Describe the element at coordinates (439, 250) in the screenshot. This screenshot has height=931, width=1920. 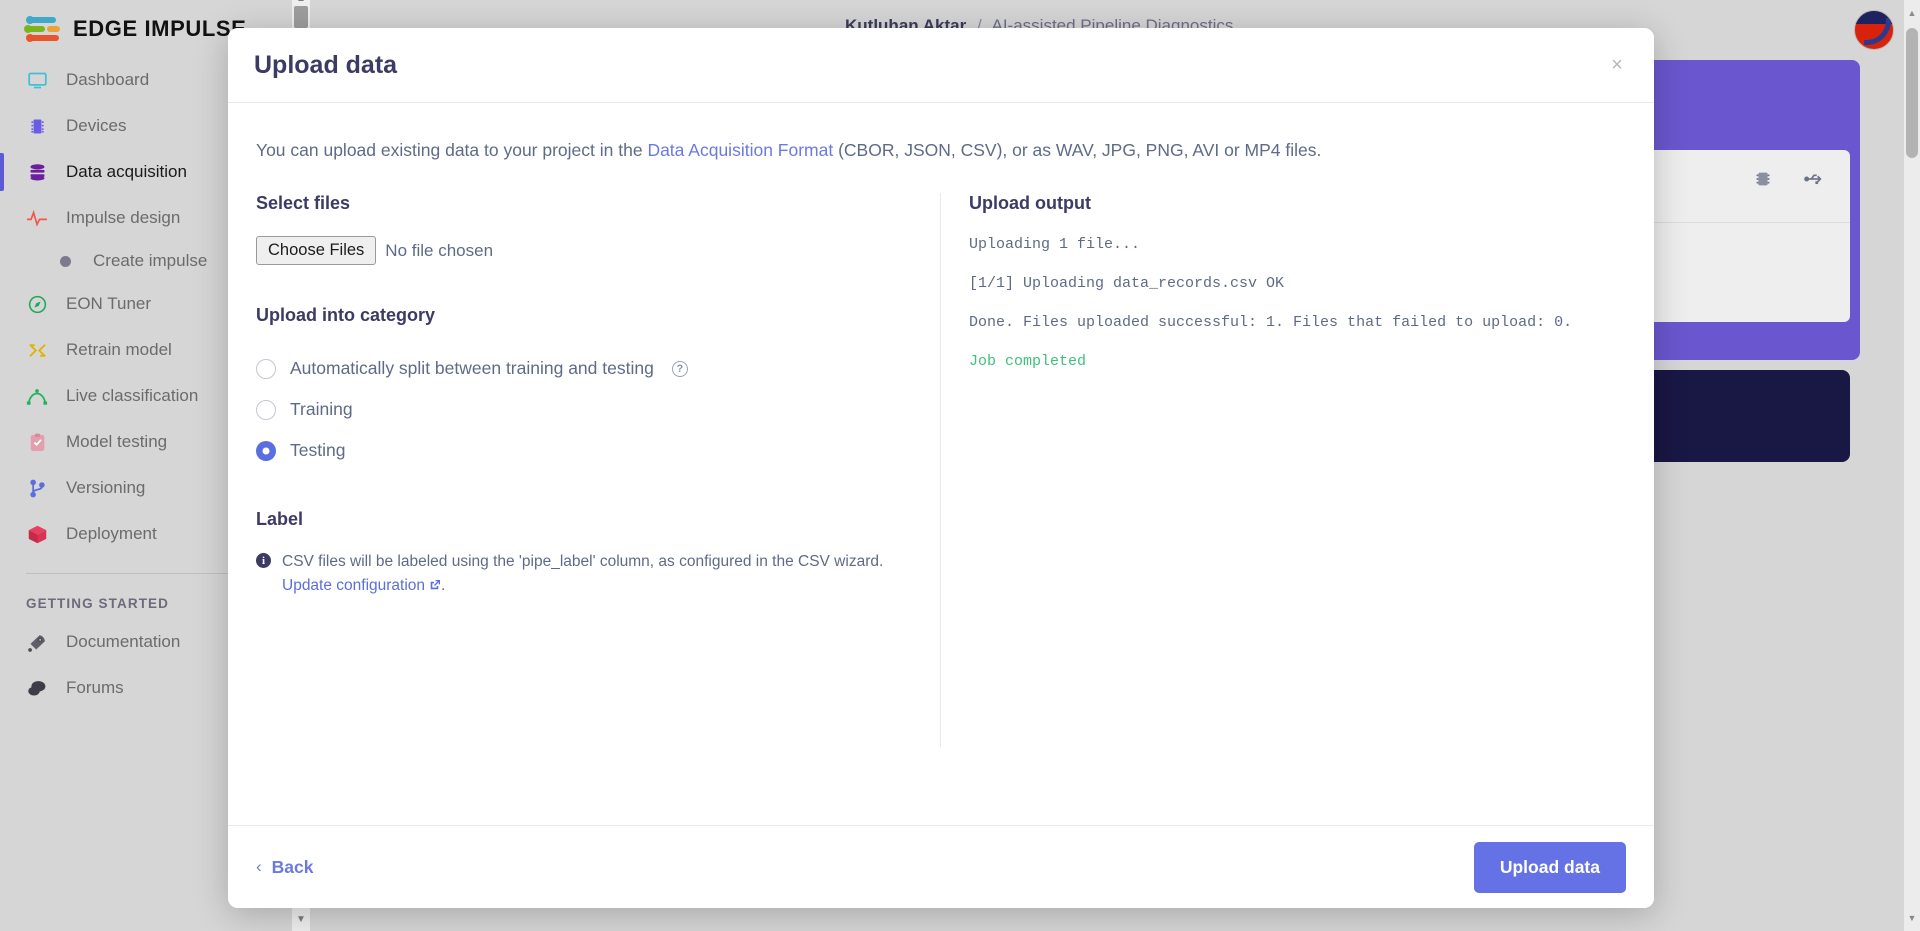
I see `file-status-text: No file chosen` at that location.